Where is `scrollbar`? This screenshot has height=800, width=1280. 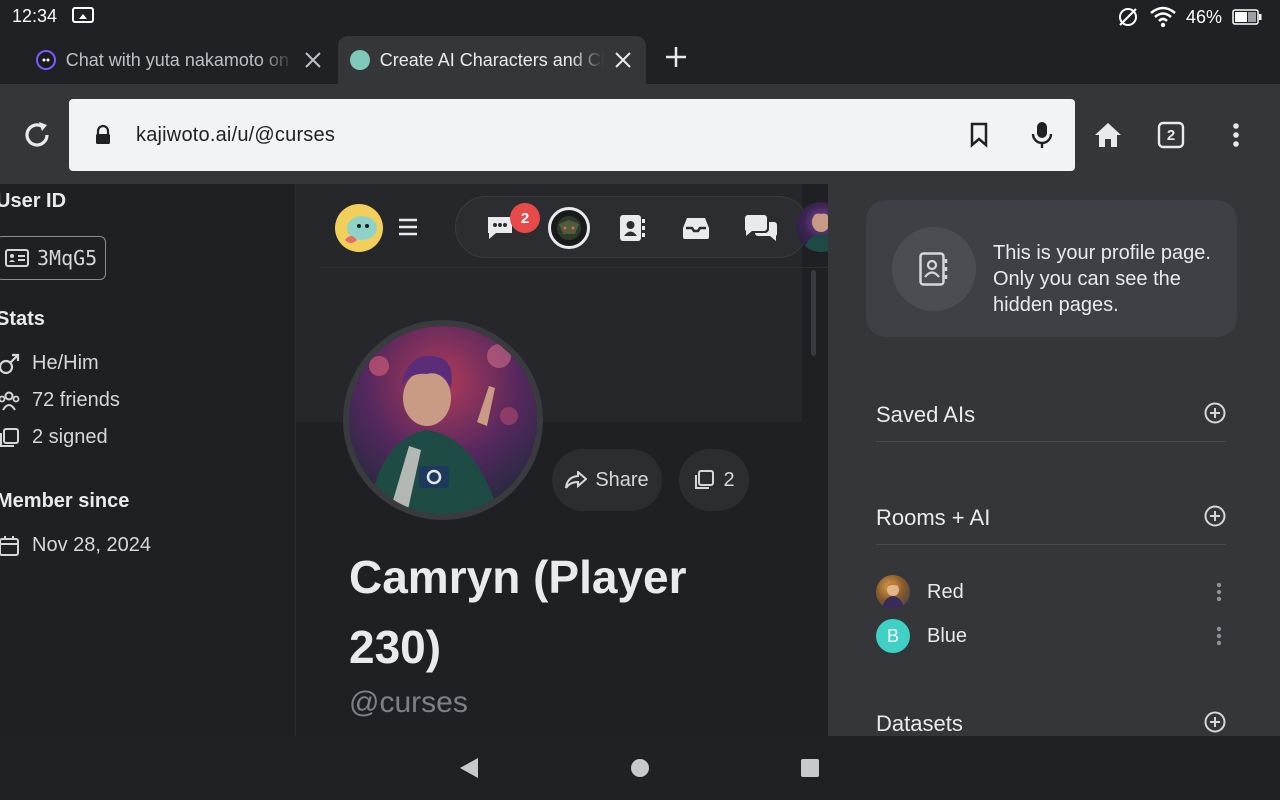
scrollbar is located at coordinates (813, 313).